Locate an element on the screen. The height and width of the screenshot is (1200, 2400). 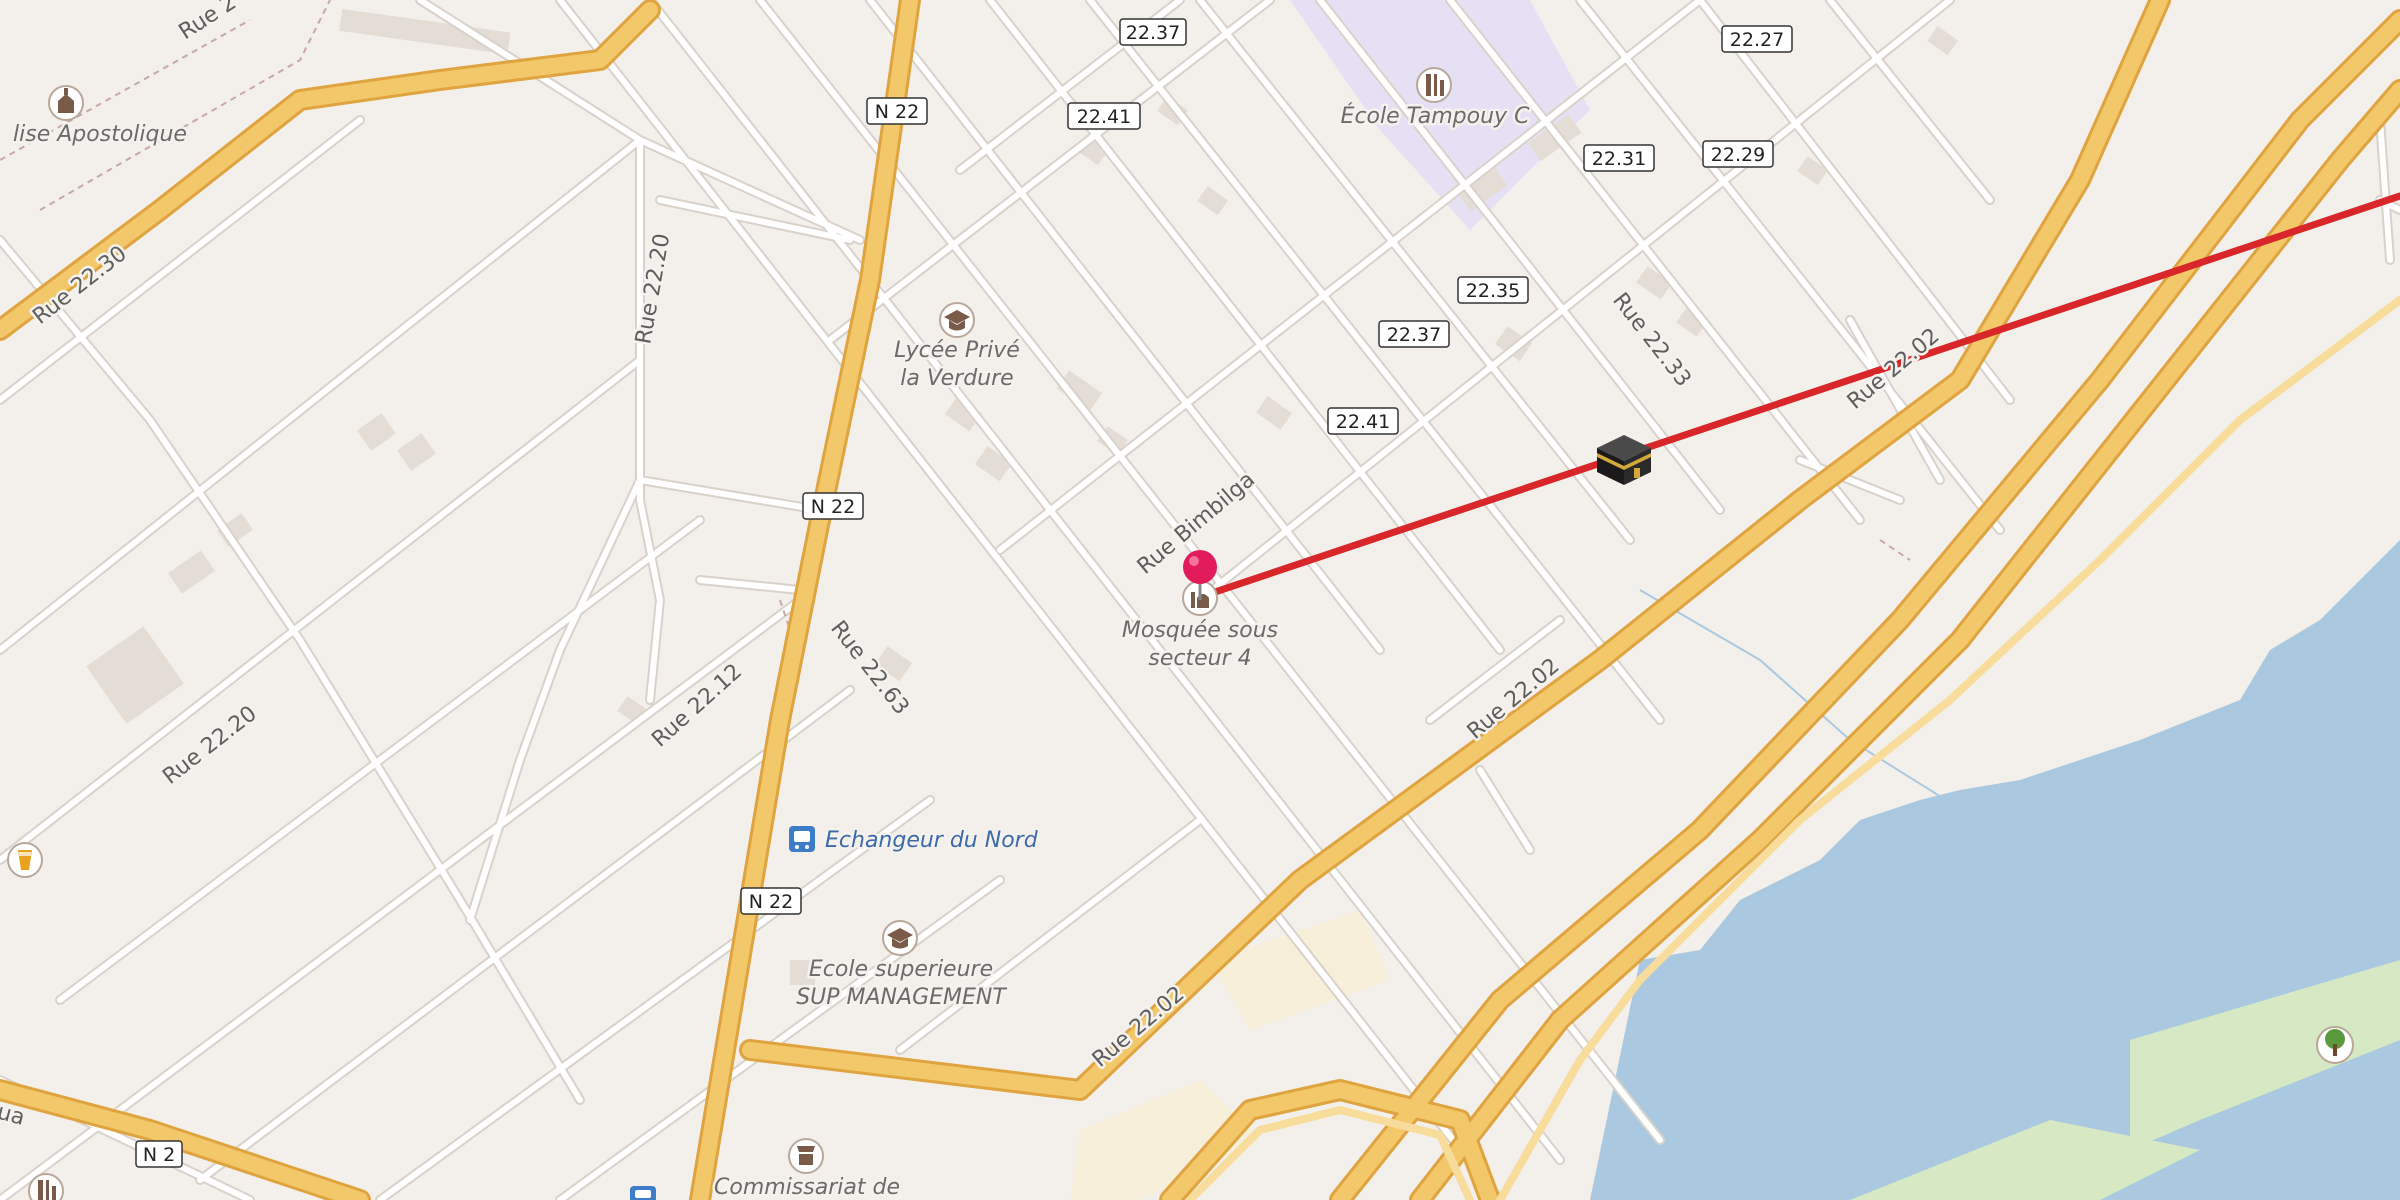
street-label-rue-2: Rue 2 is located at coordinates (208, 22).